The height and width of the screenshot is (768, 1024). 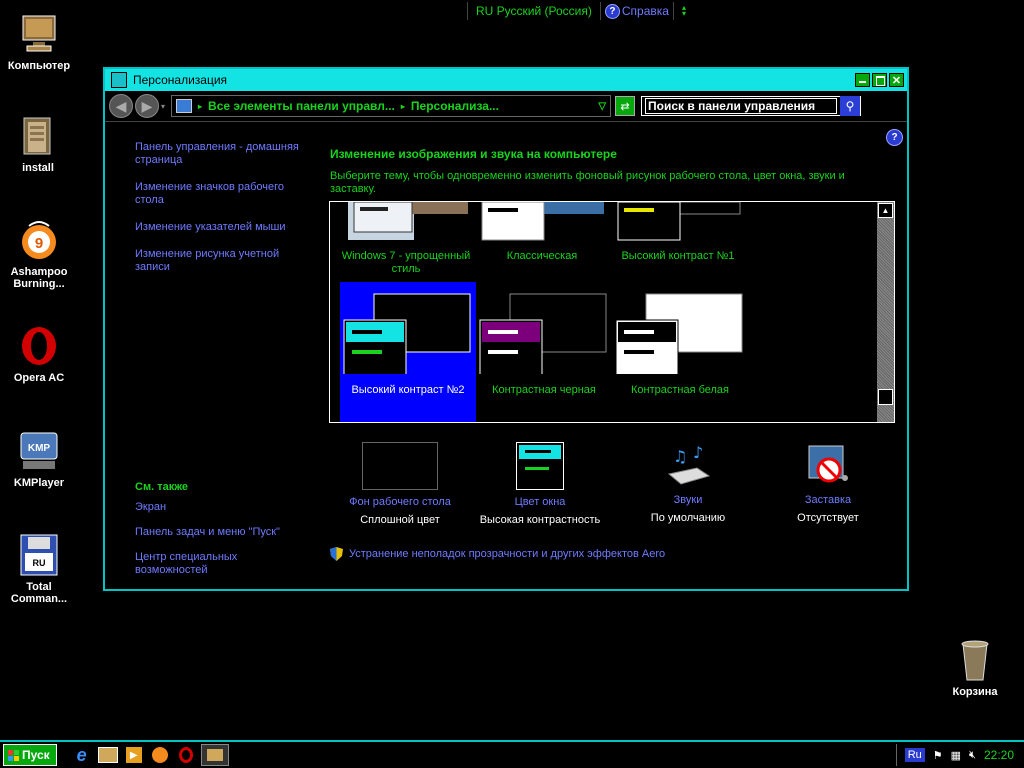 What do you see at coordinates (38, 136) in the screenshot?
I see `folder-icon` at bounding box center [38, 136].